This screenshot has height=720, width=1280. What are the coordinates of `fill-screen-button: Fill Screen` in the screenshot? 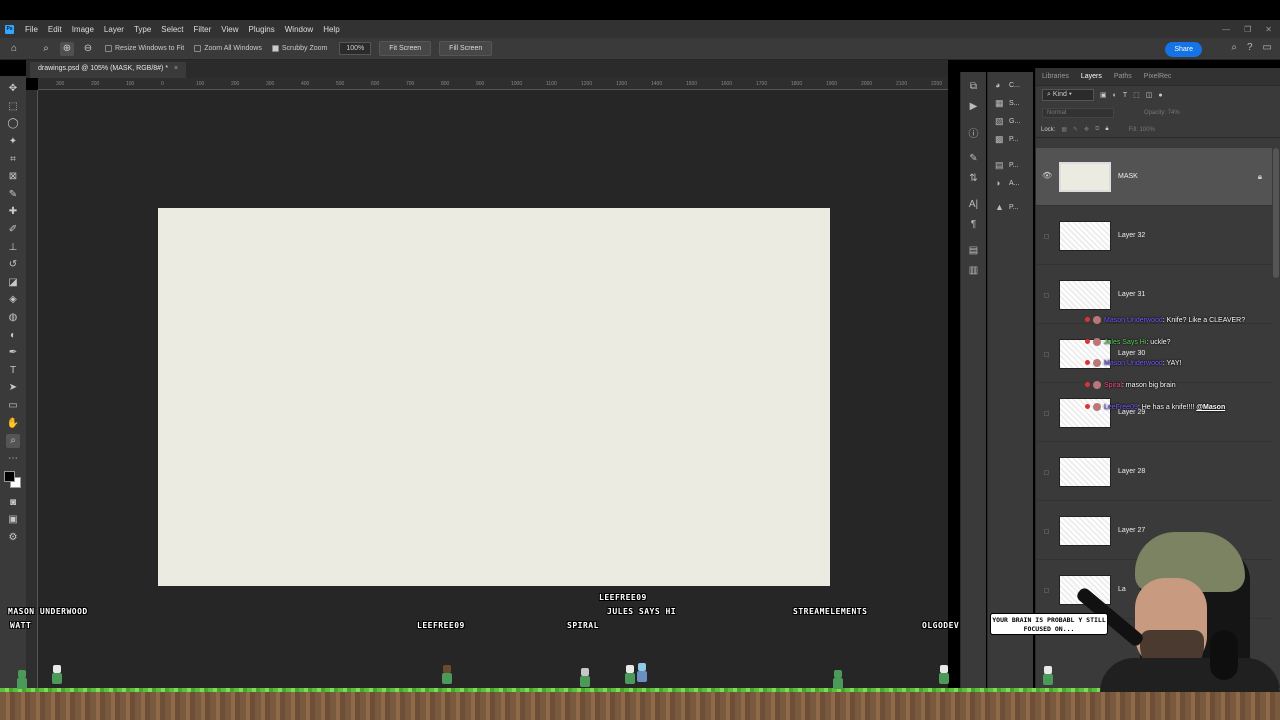 It's located at (466, 48).